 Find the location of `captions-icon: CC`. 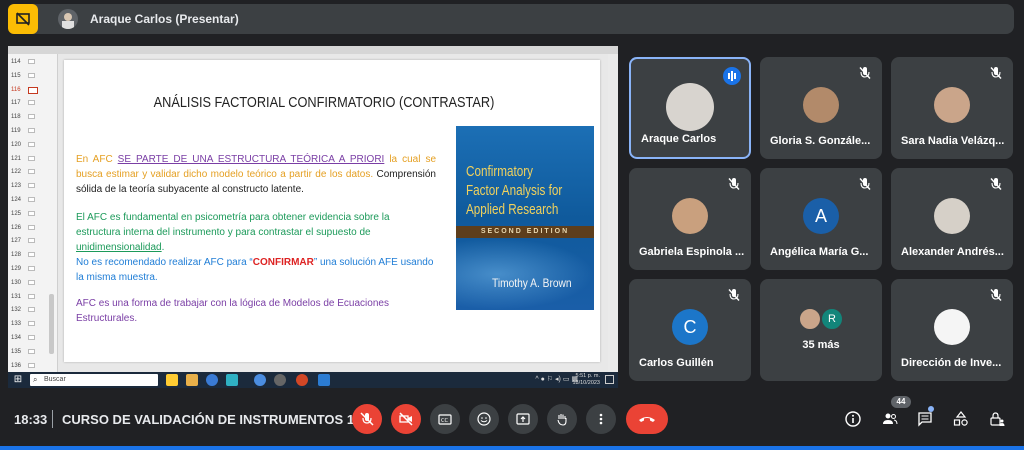

captions-icon: CC is located at coordinates (445, 419).